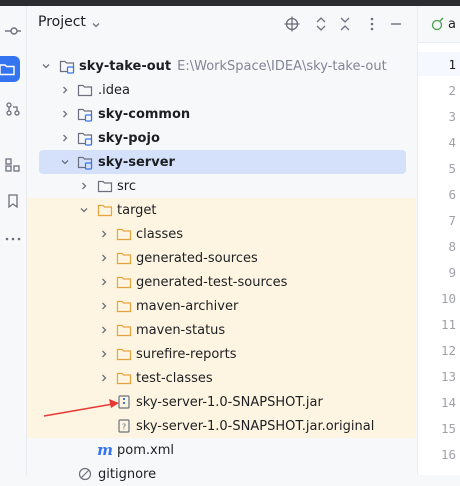 This screenshot has width=460, height=486. What do you see at coordinates (438, 240) in the screenshot?
I see `editor-area: a 1 2 3 4 5 6 7 8 9 10 11 12 13 14 15 16` at bounding box center [438, 240].